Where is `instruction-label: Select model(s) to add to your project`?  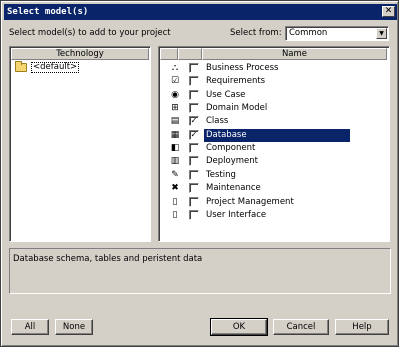 instruction-label: Select model(s) to add to your project is located at coordinates (90, 33).